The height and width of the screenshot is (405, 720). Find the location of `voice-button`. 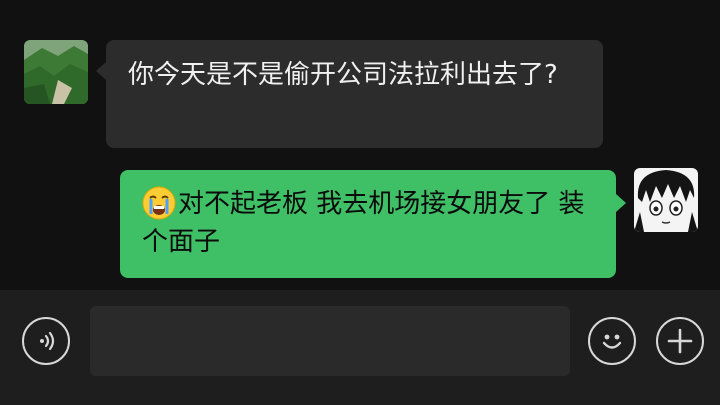

voice-button is located at coordinates (46, 341).